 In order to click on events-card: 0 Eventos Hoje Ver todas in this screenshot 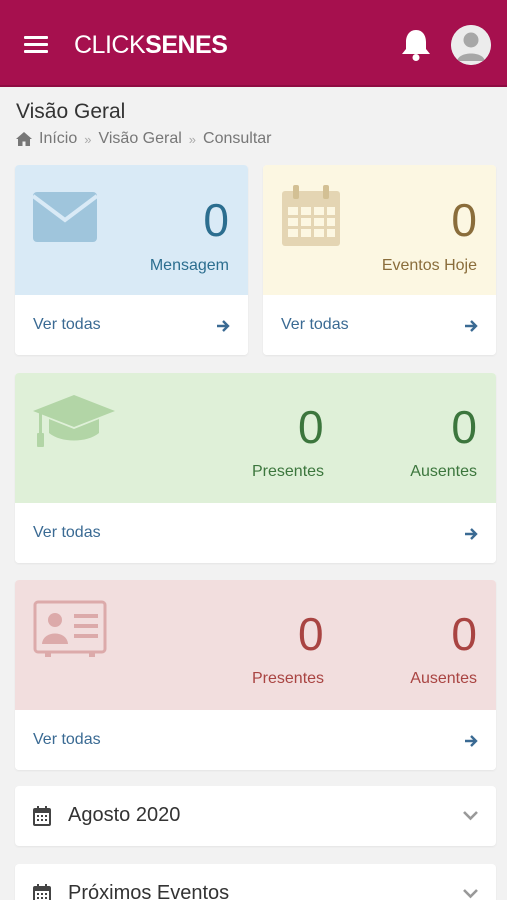, I will do `click(379, 260)`.